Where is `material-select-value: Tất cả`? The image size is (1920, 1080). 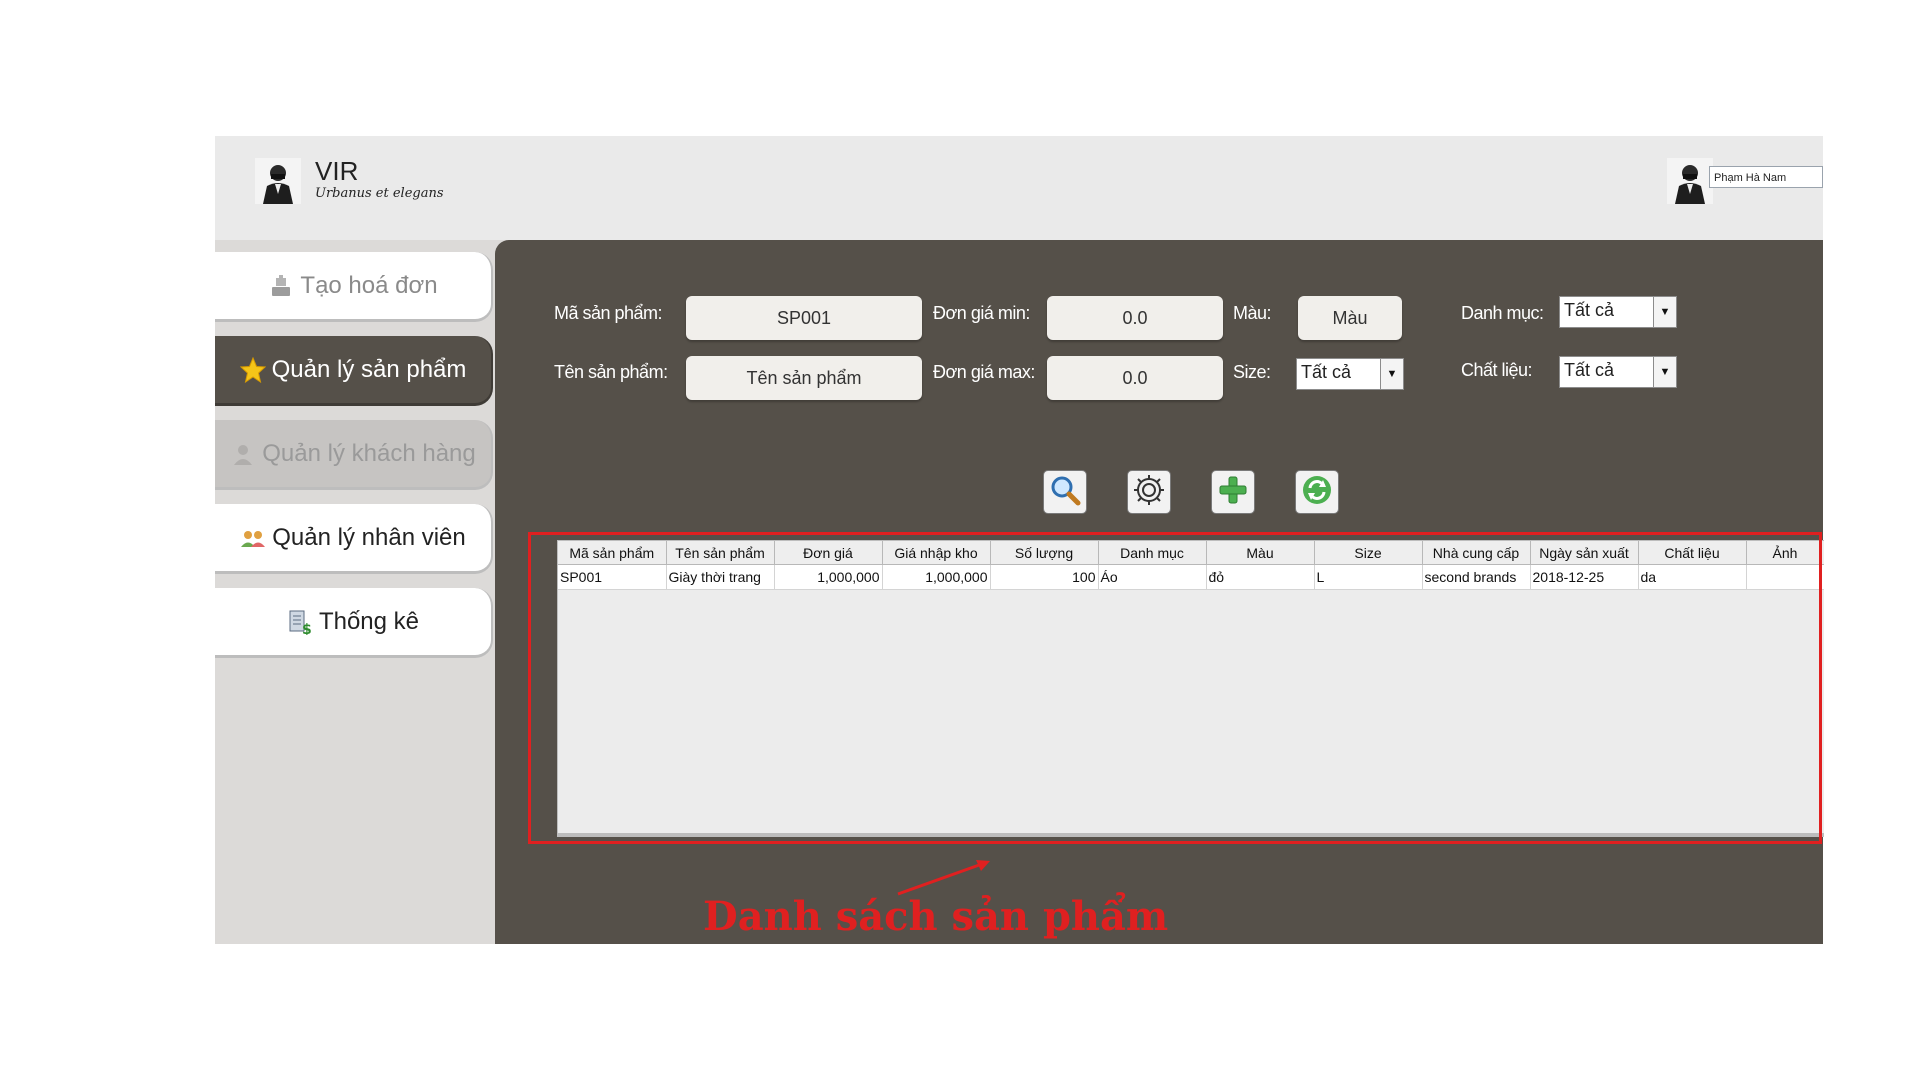 material-select-value: Tất cả is located at coordinates (1589, 370).